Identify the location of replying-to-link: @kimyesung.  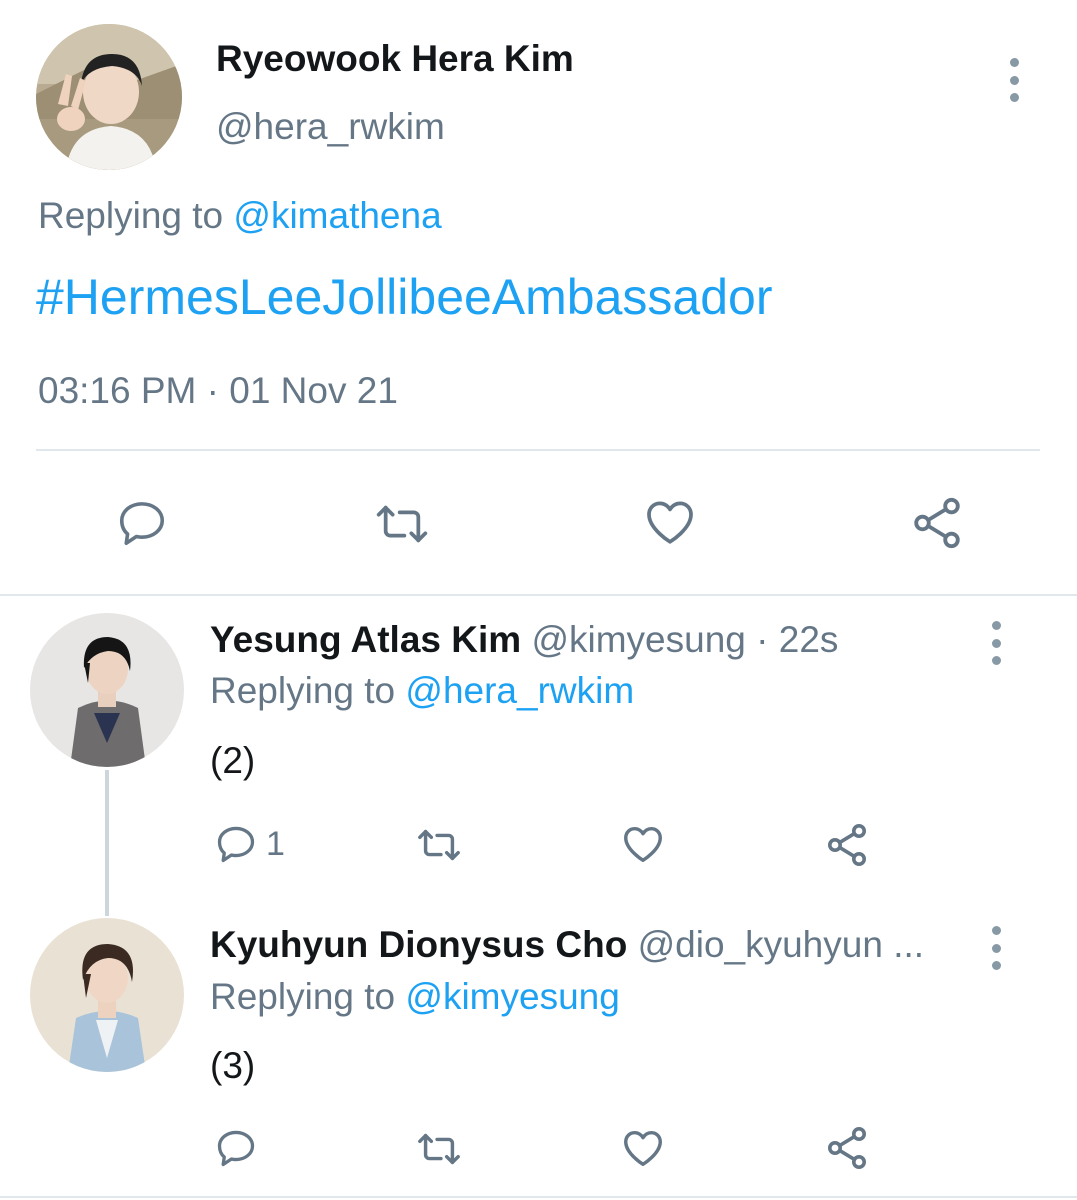
(512, 996).